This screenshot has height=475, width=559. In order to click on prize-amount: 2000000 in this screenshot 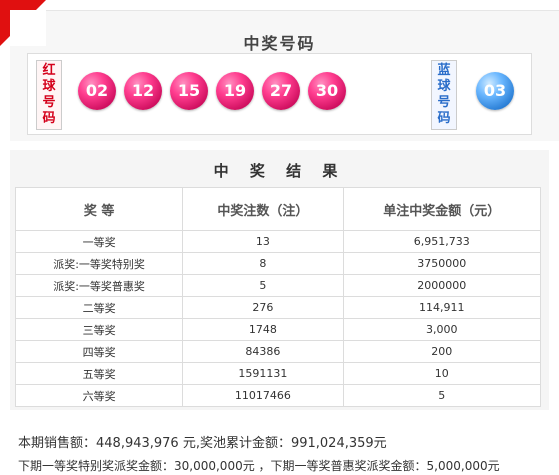, I will do `click(442, 285)`.